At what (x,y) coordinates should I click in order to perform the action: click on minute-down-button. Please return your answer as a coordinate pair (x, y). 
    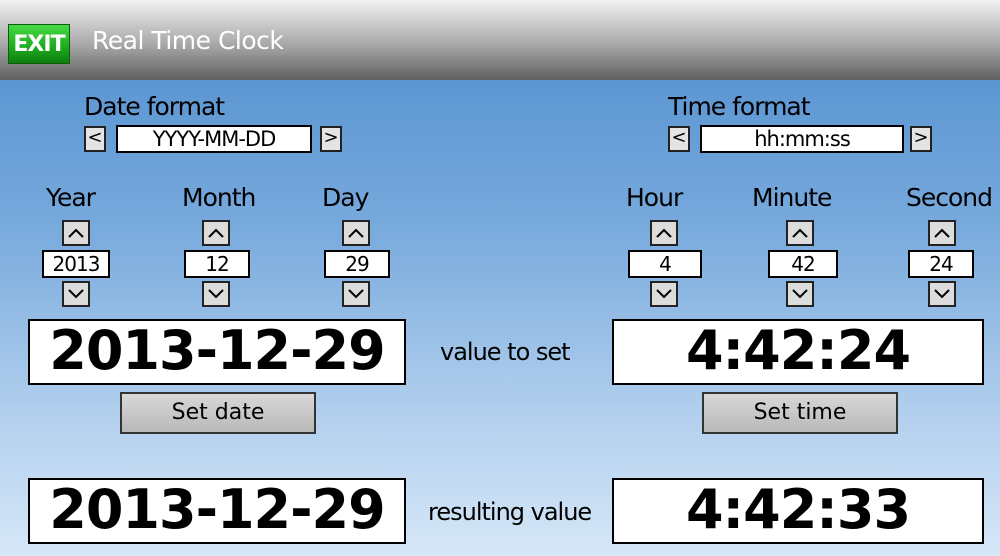
    Looking at the image, I should click on (800, 294).